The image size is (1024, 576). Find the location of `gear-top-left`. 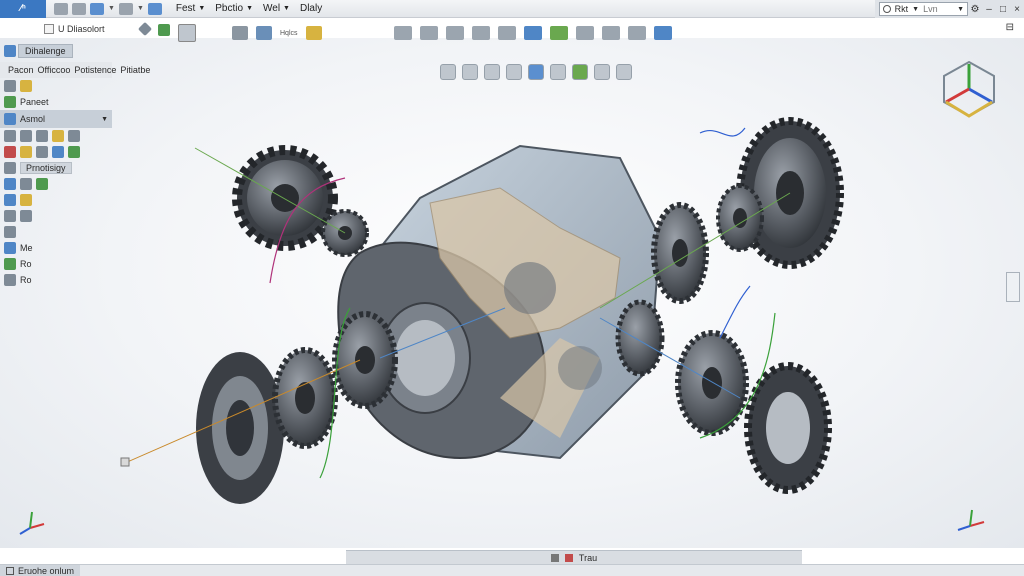

gear-top-left is located at coordinates (285, 198).